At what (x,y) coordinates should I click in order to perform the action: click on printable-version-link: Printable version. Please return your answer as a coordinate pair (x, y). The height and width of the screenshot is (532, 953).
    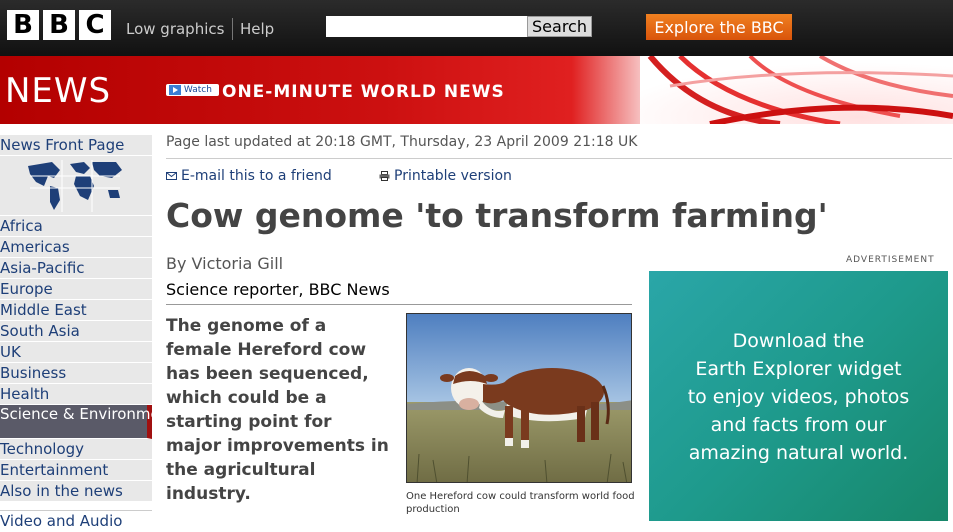
    Looking at the image, I should click on (445, 176).